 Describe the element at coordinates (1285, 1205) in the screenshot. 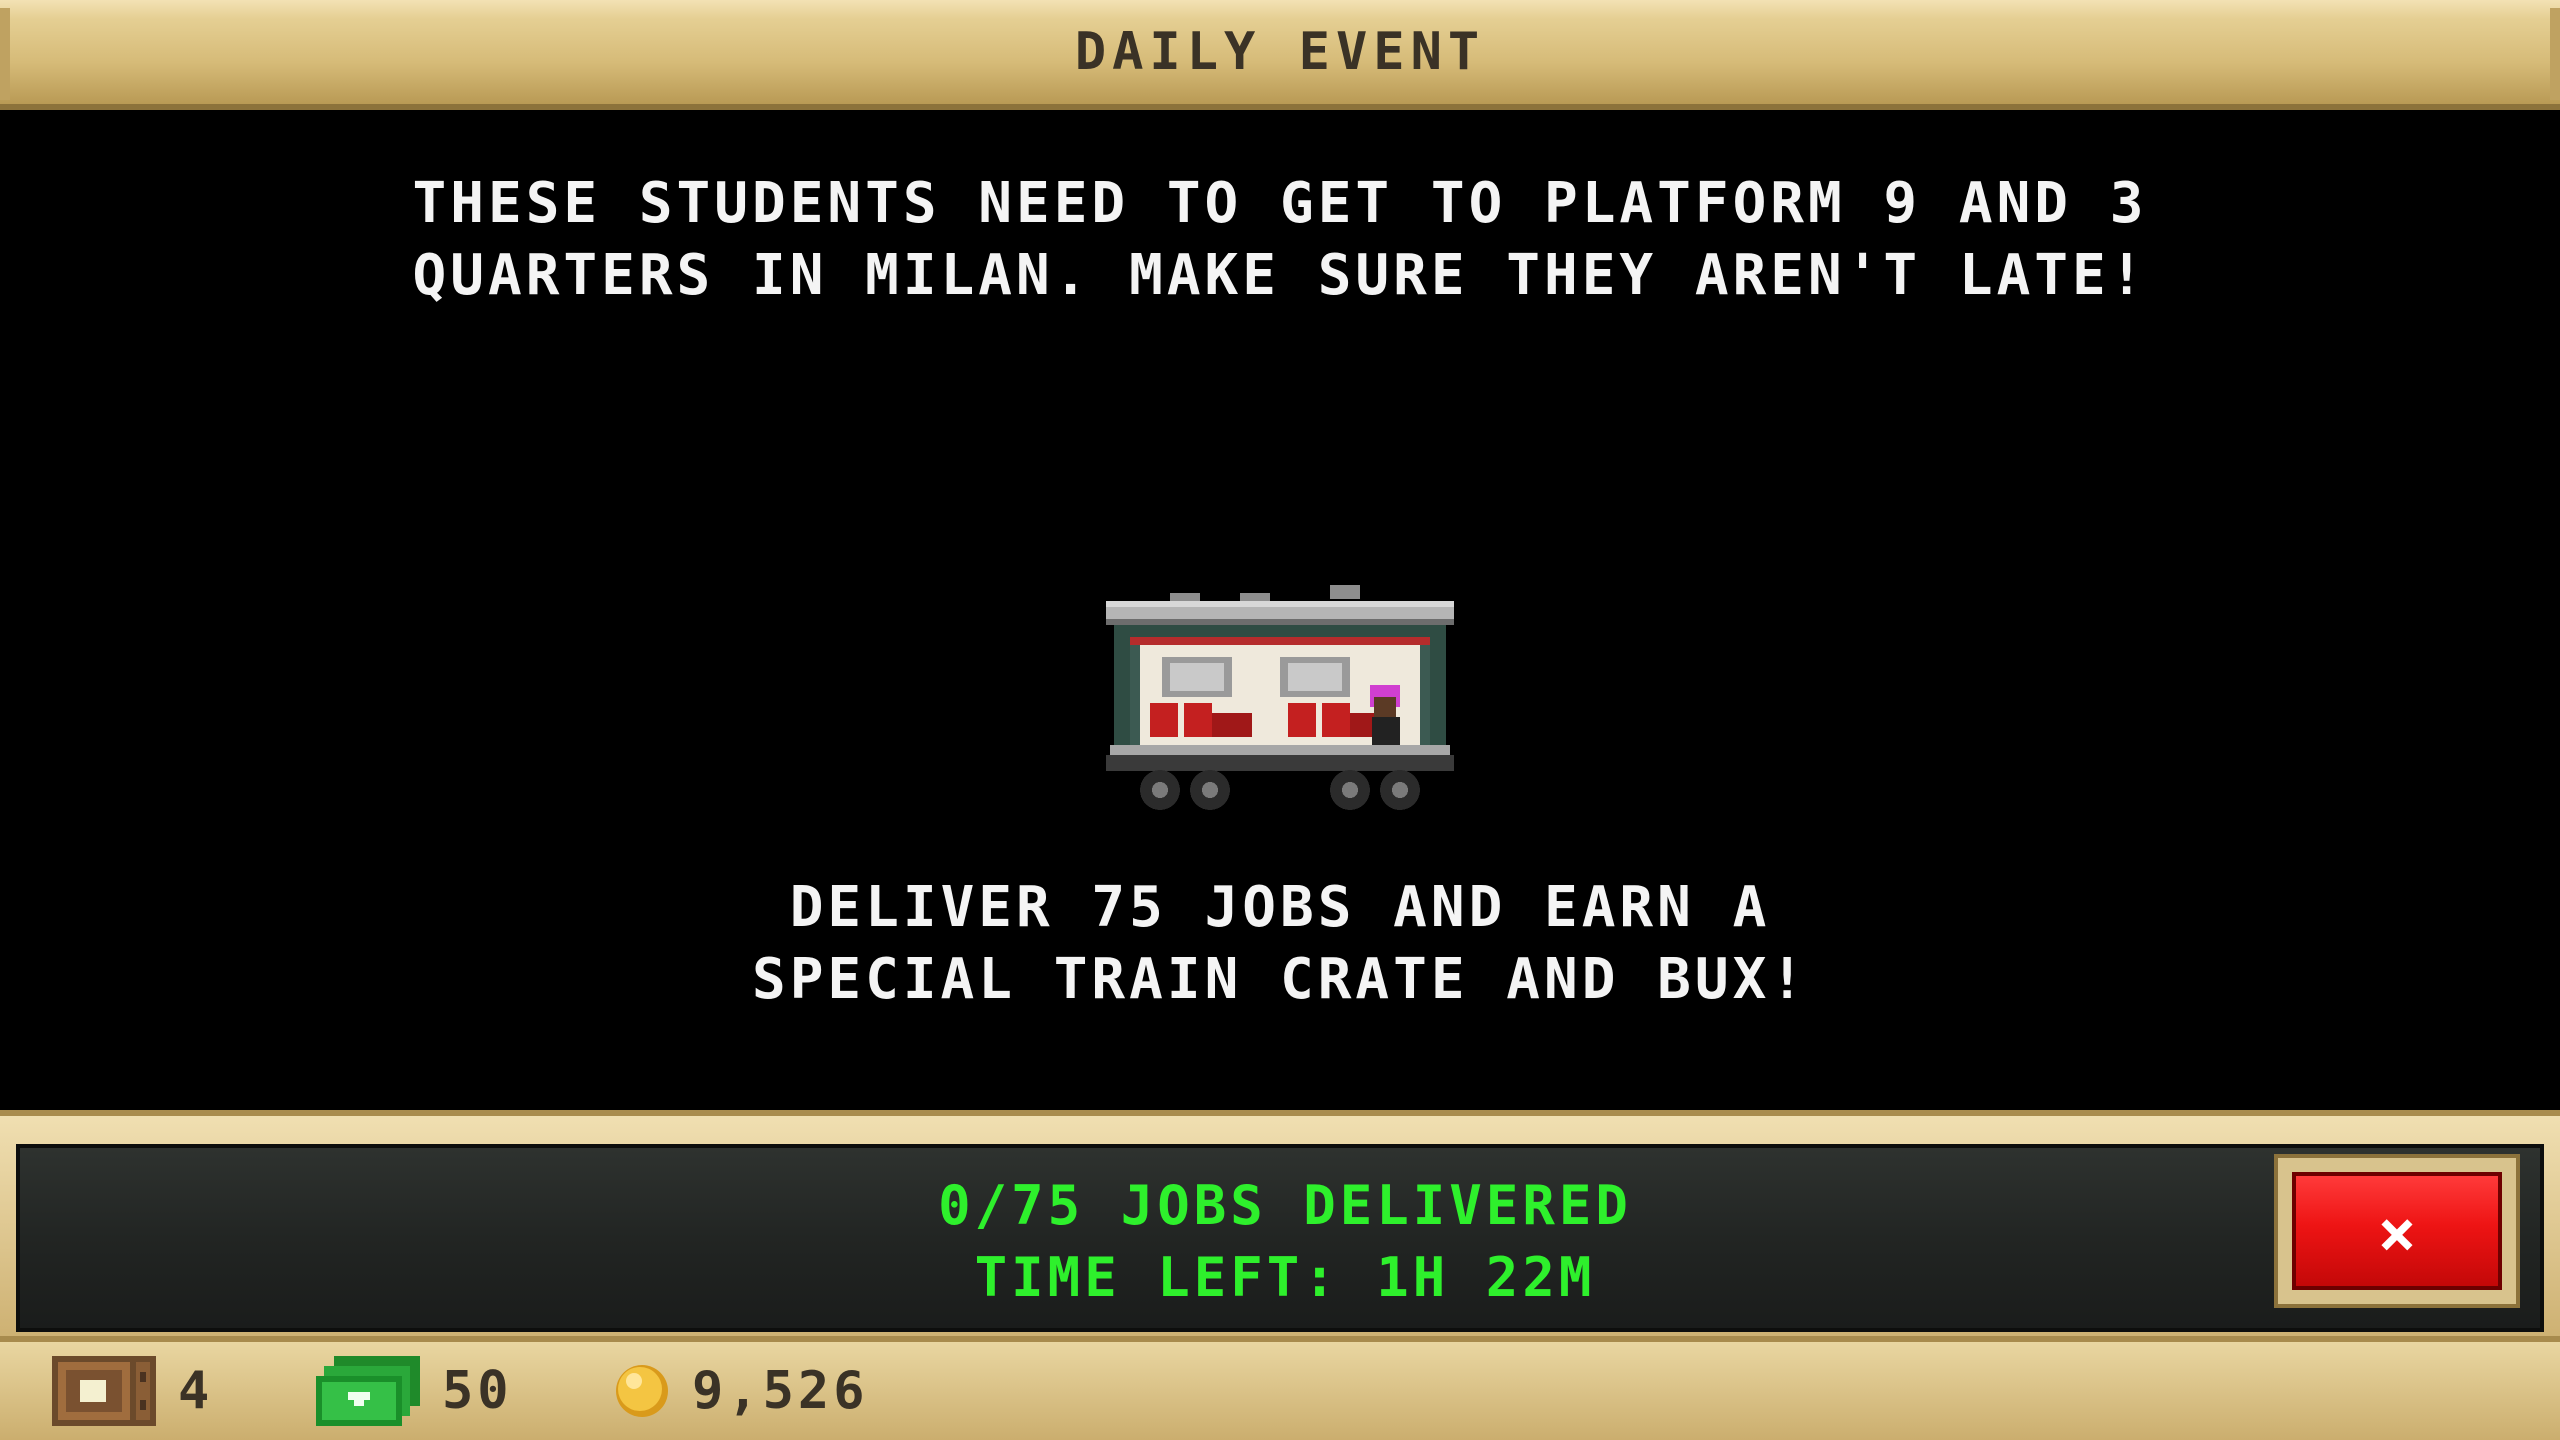

I see `jobs-delivered-text: 0/75 JOBS DELIVERED` at that location.